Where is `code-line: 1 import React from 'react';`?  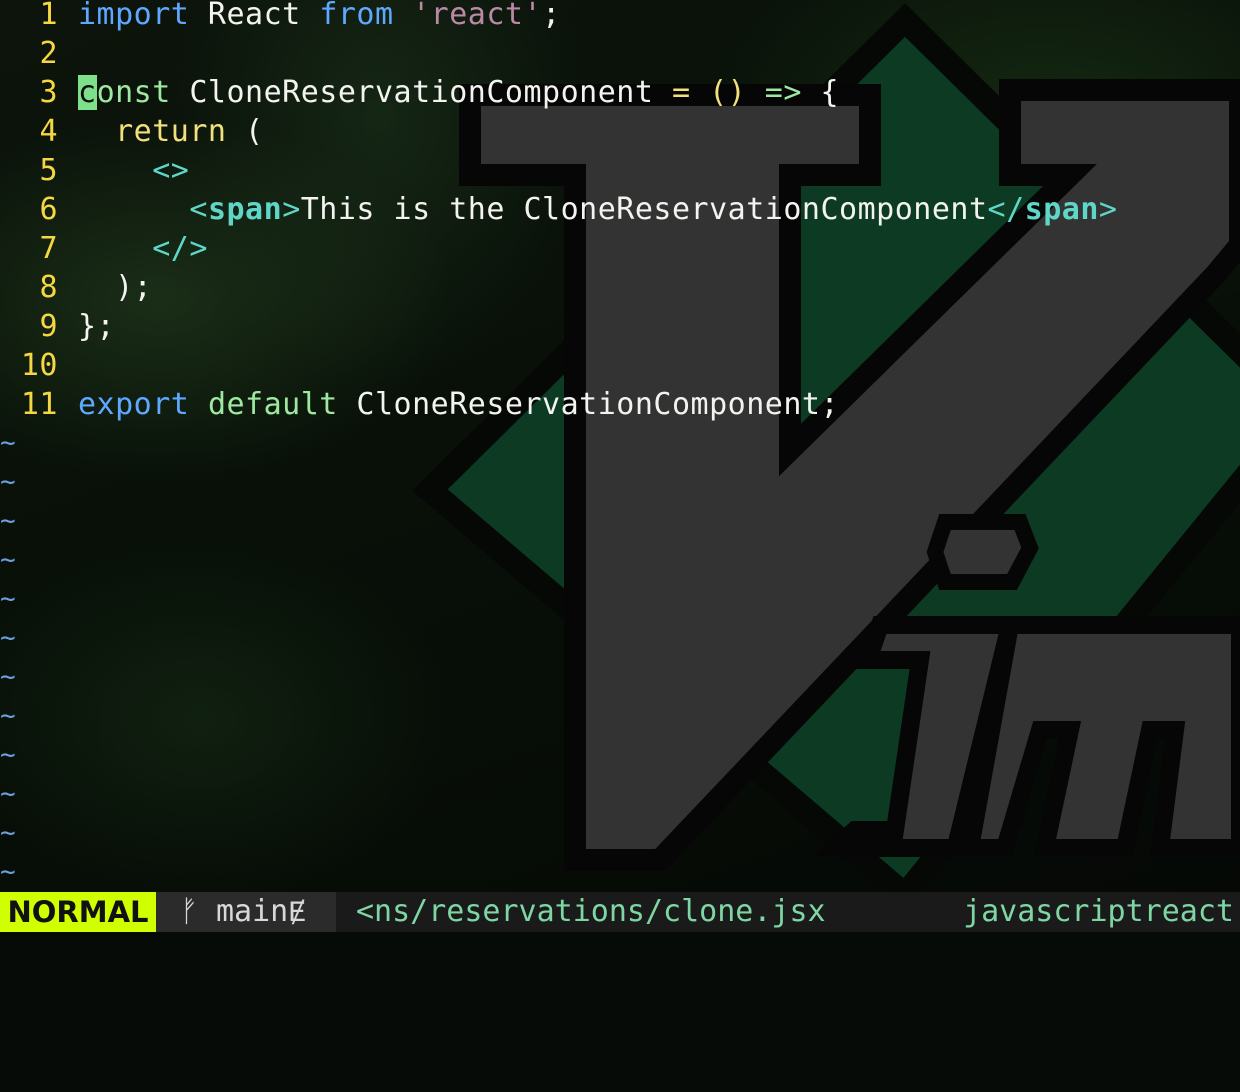 code-line: 1 import React from 'react'; is located at coordinates (620, 17).